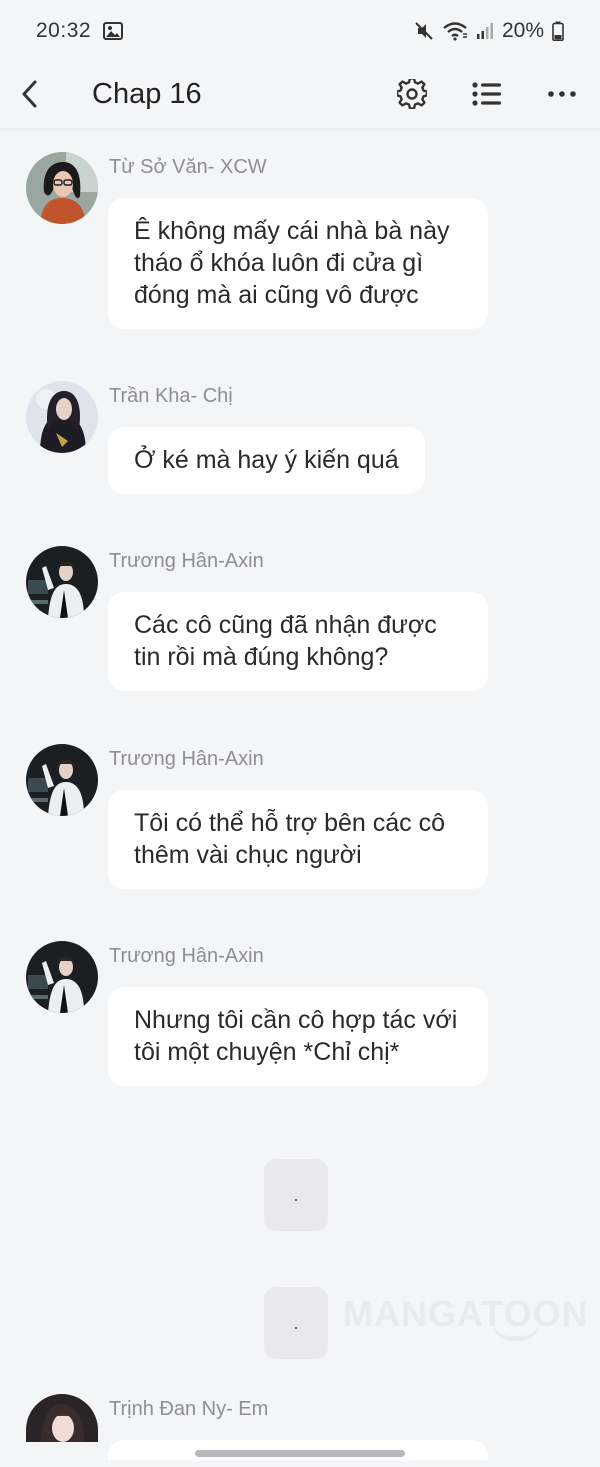 The image size is (600, 1467). I want to click on avatar-trinh-dan-ny, so click(62, 1418).